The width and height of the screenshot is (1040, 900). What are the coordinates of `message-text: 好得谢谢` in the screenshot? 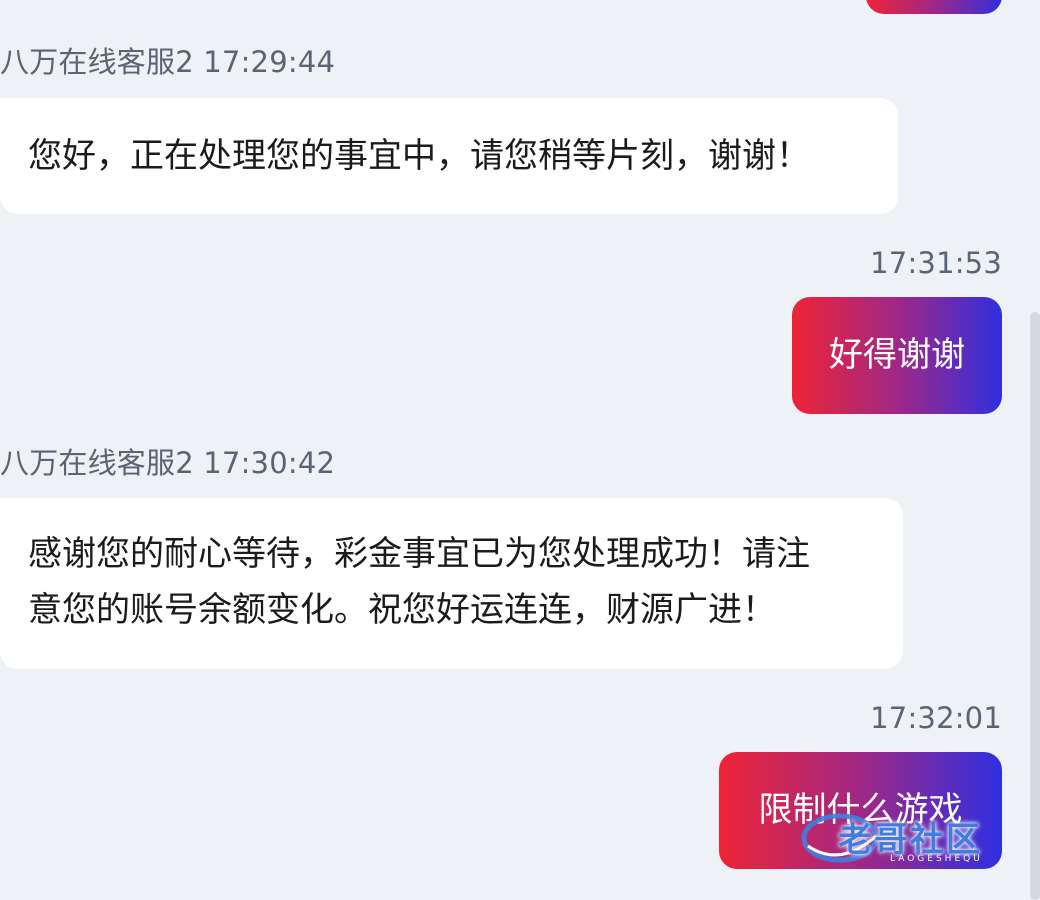 It's located at (897, 355).